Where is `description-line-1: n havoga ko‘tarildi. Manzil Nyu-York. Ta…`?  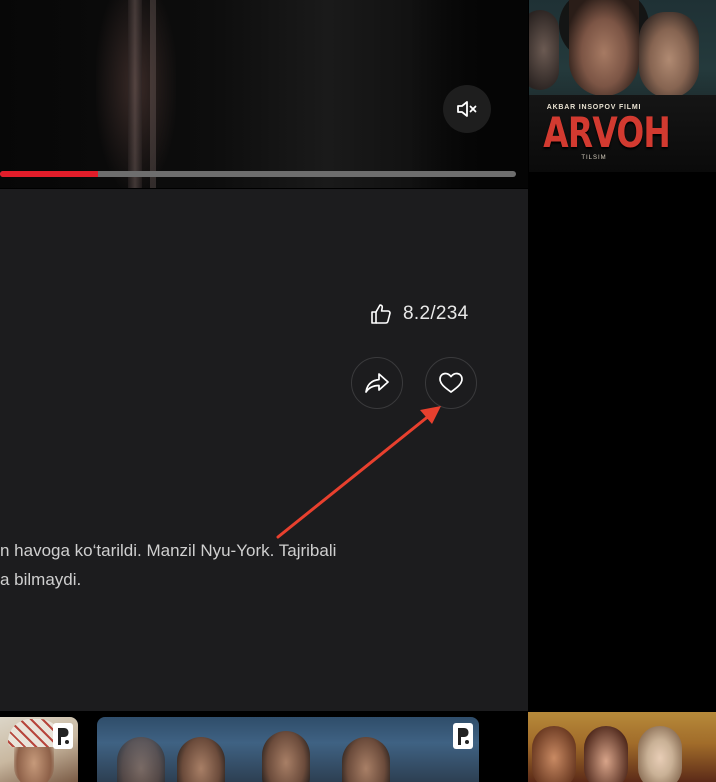 description-line-1: n havoga ko‘tarildi. Manzil Nyu-York. Ta… is located at coordinates (168, 550).